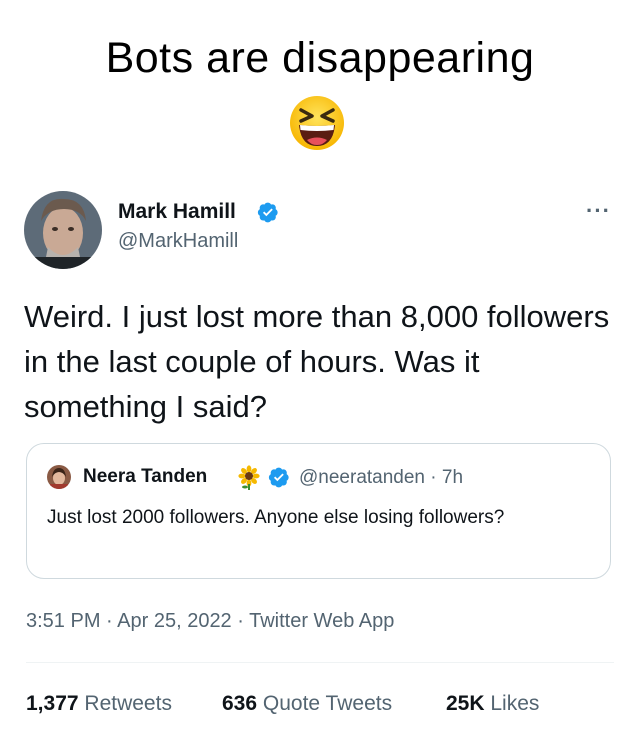  What do you see at coordinates (278, 477) in the screenshot?
I see `quoted-verified-badge-icon` at bounding box center [278, 477].